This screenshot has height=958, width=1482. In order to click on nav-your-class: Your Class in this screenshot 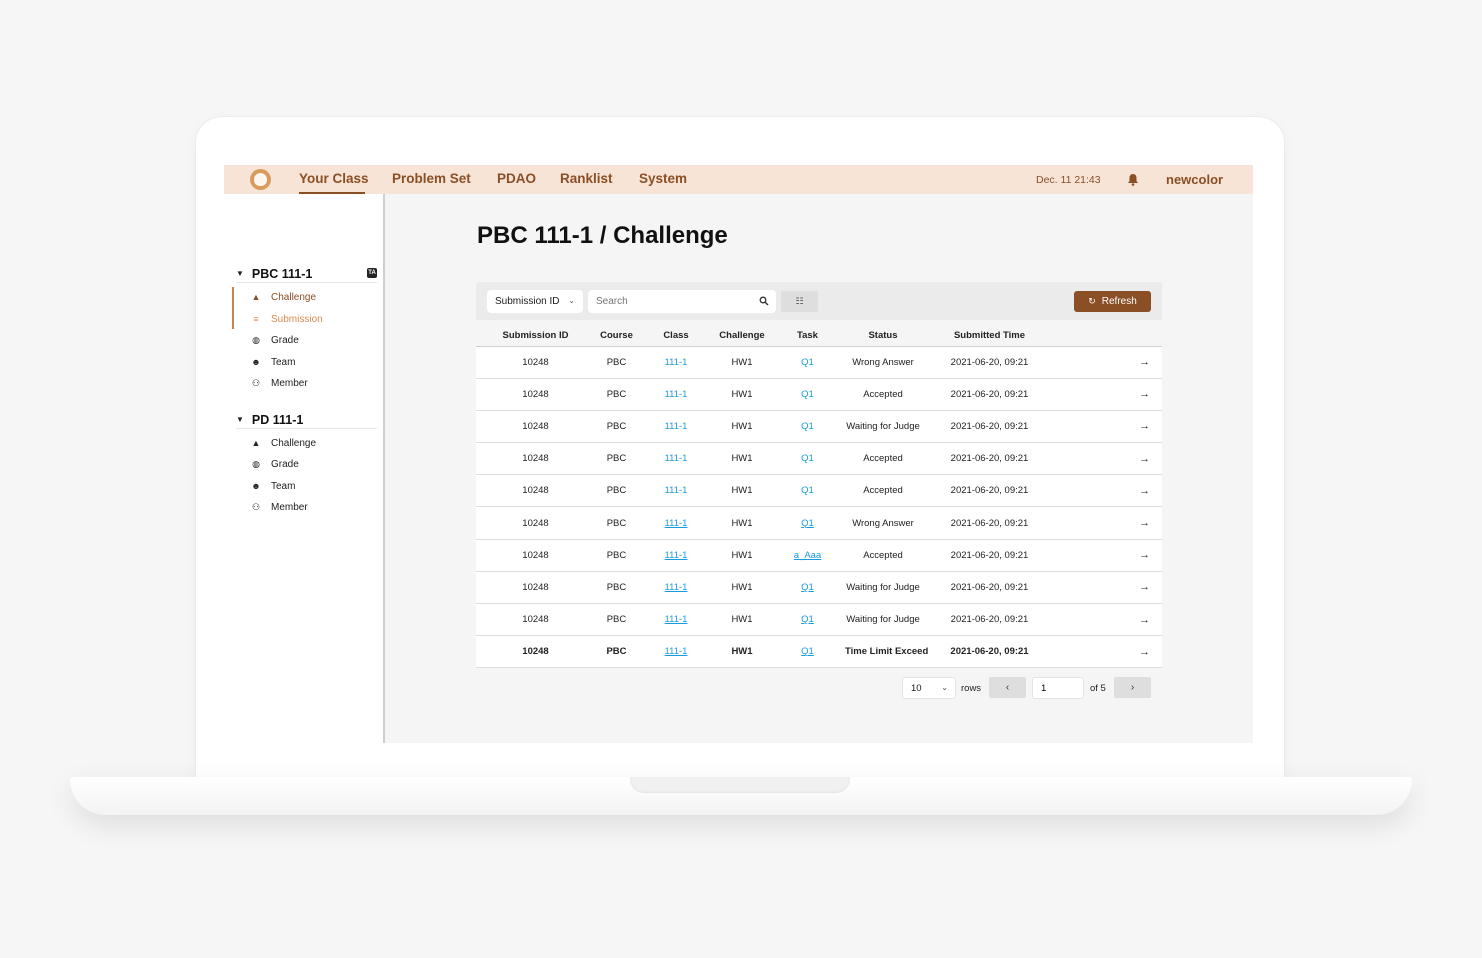, I will do `click(334, 178)`.